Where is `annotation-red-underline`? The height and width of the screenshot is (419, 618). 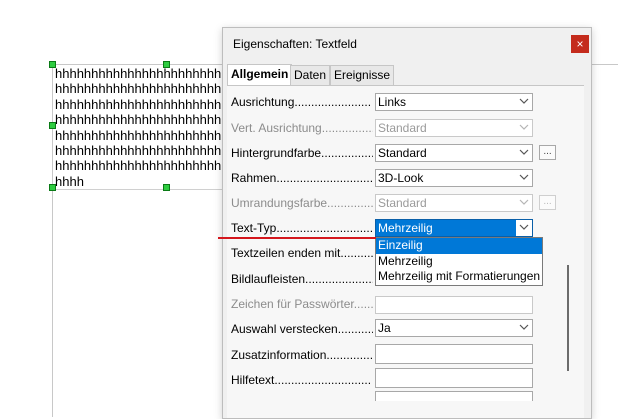 annotation-red-underline is located at coordinates (297, 238).